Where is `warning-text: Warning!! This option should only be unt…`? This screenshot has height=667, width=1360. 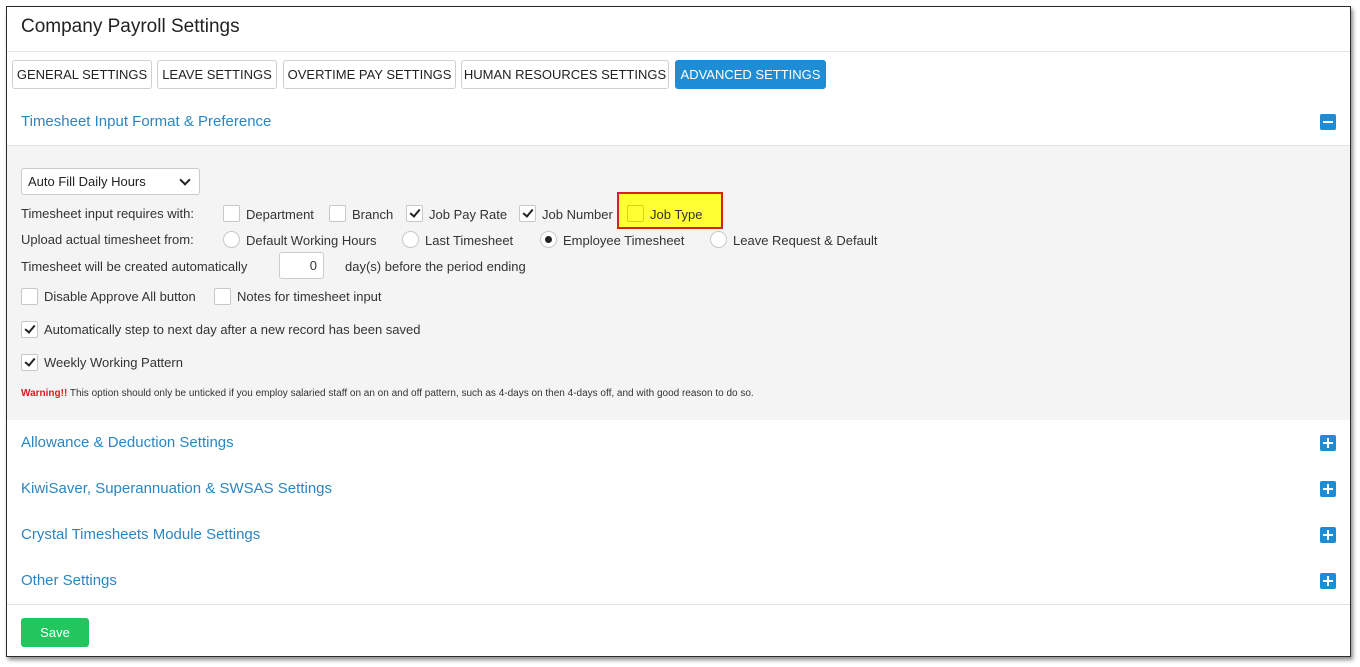
warning-text: Warning!! This option should only be unt… is located at coordinates (387, 393).